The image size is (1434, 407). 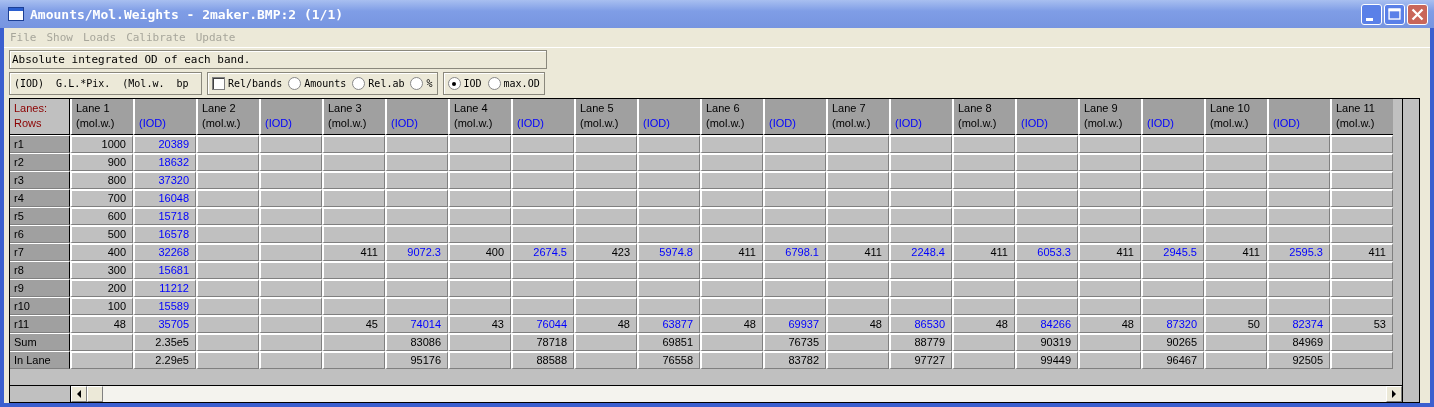 What do you see at coordinates (101, 324) in the screenshot?
I see `table-cell: 48` at bounding box center [101, 324].